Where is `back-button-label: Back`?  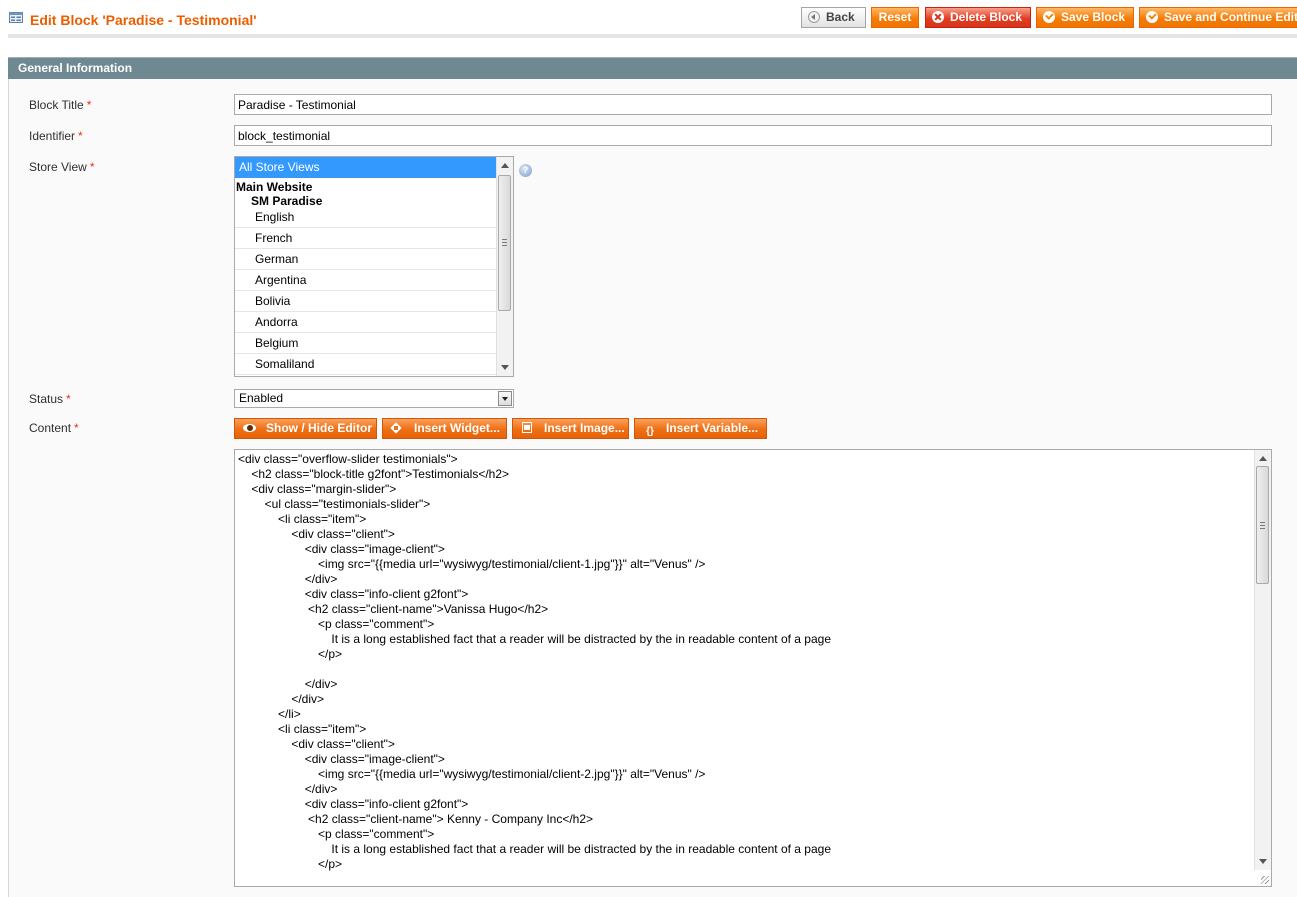 back-button-label: Back is located at coordinates (840, 17).